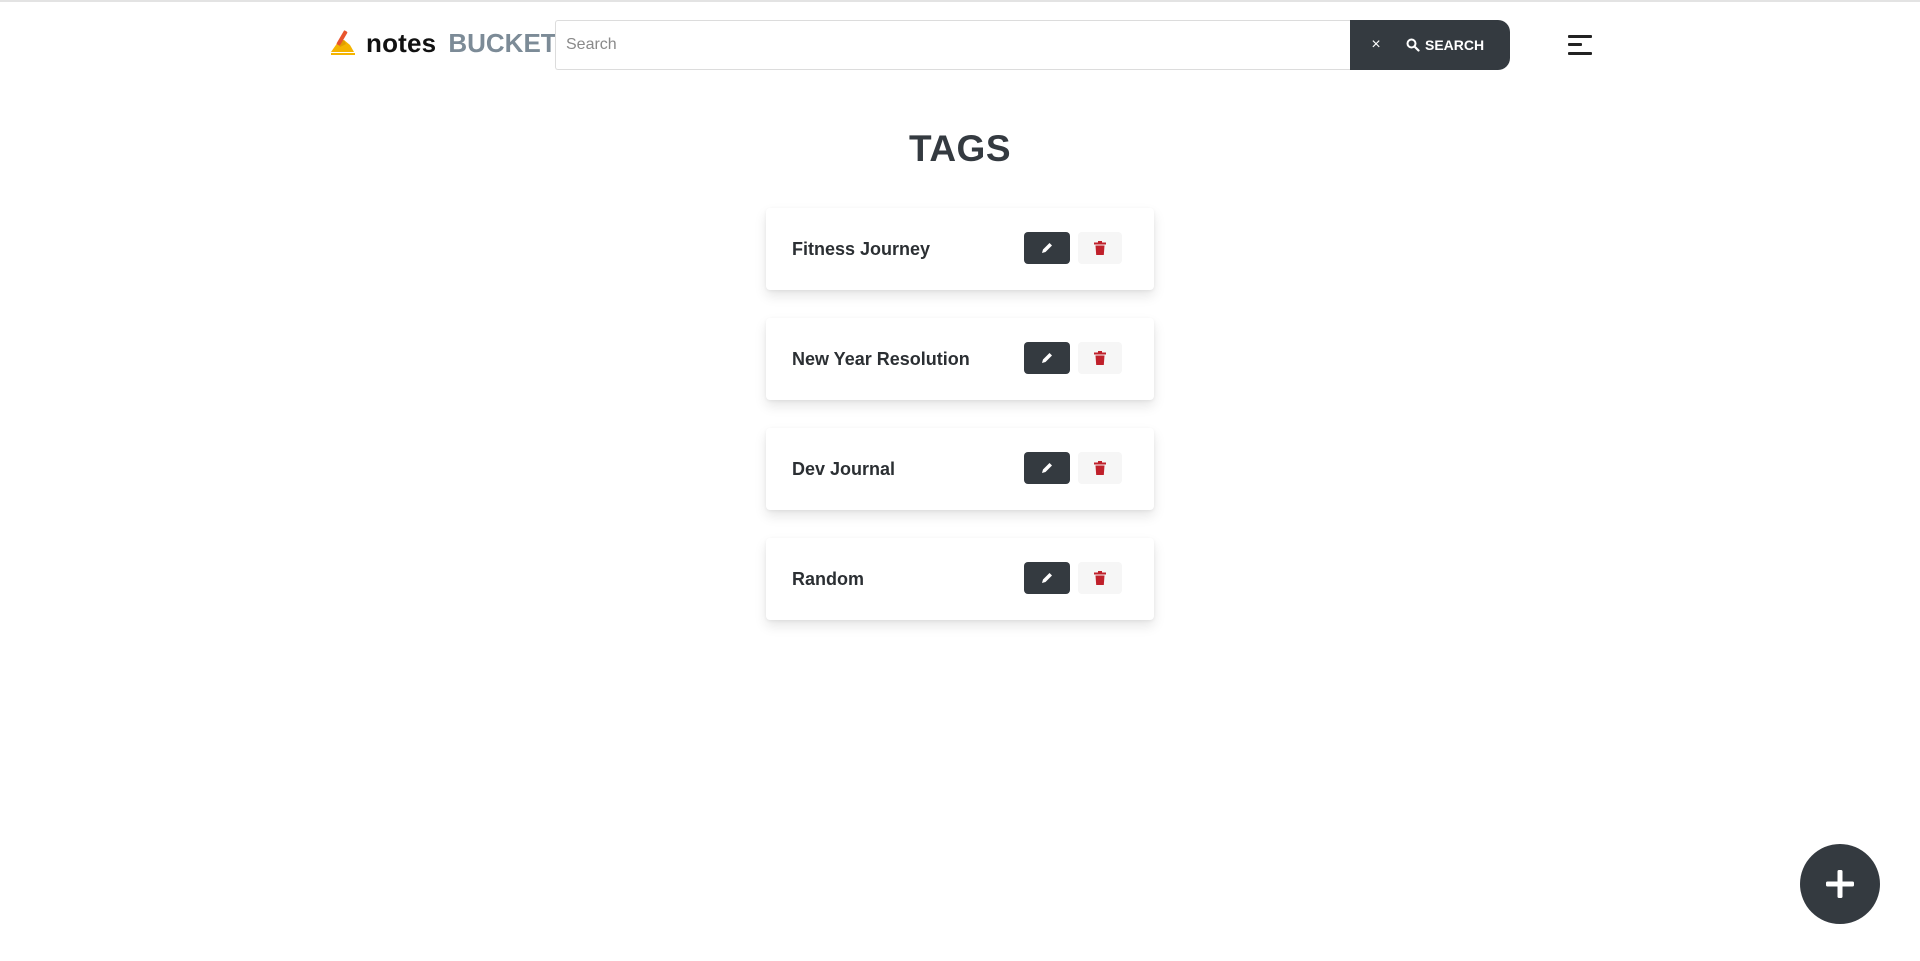 The width and height of the screenshot is (1920, 961). I want to click on search-button: SEARCH, so click(1456, 45).